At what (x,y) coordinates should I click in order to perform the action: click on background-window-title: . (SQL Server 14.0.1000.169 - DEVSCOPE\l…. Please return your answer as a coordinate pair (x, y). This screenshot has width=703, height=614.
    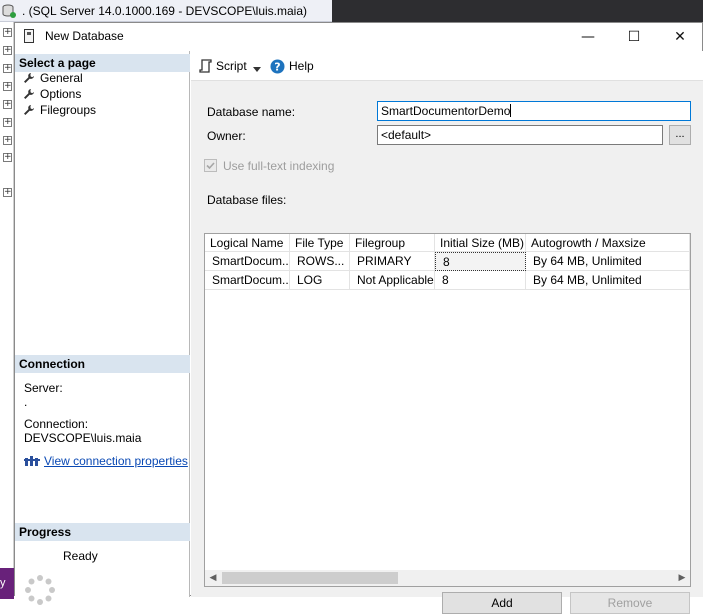
    Looking at the image, I should click on (165, 11).